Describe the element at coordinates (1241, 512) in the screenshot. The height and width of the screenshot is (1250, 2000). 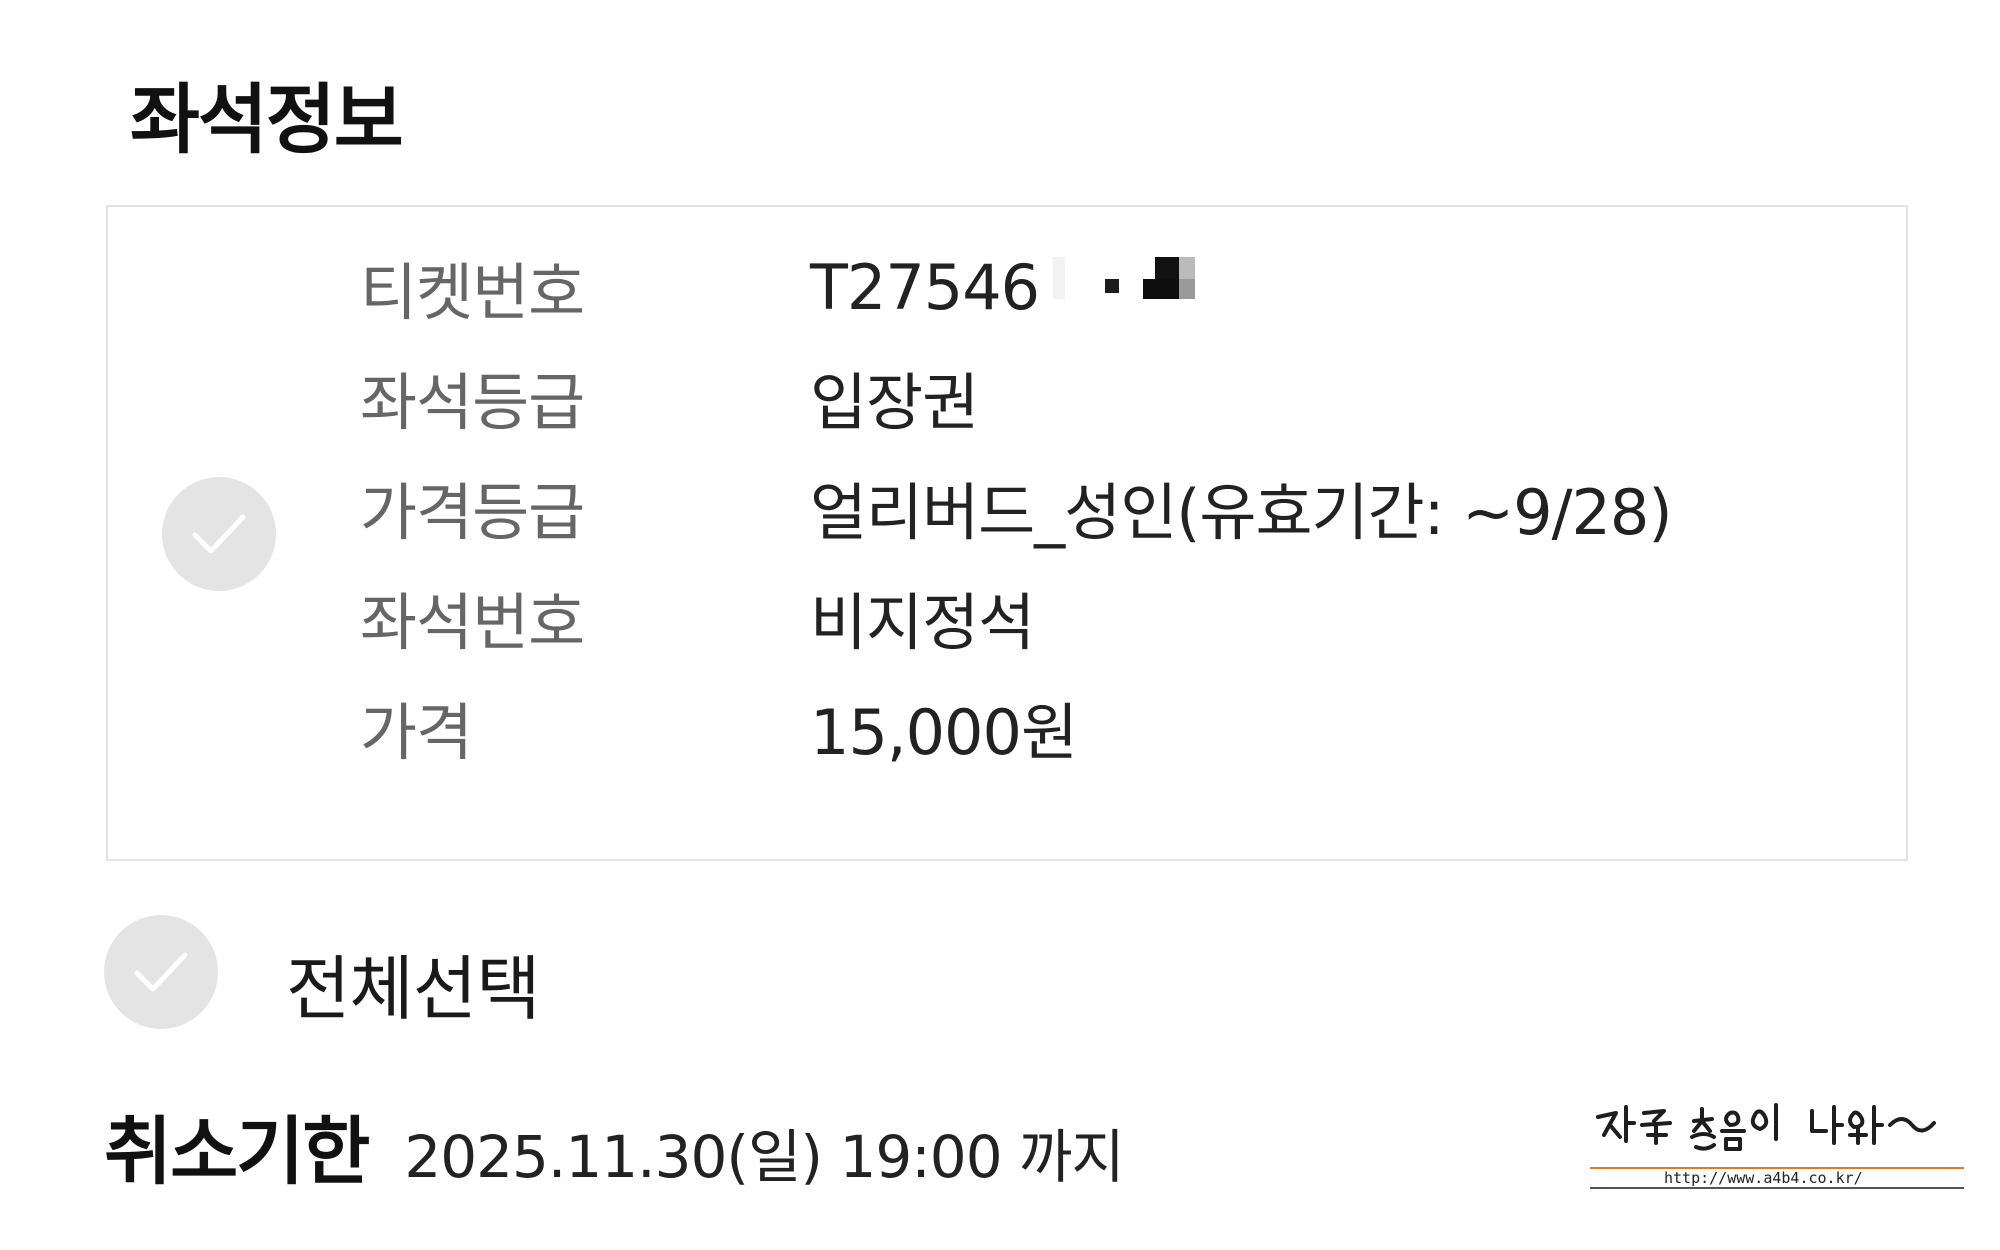
I see `price-grade-value: 얼리버드_성인(유효기간: ~9/28)` at that location.